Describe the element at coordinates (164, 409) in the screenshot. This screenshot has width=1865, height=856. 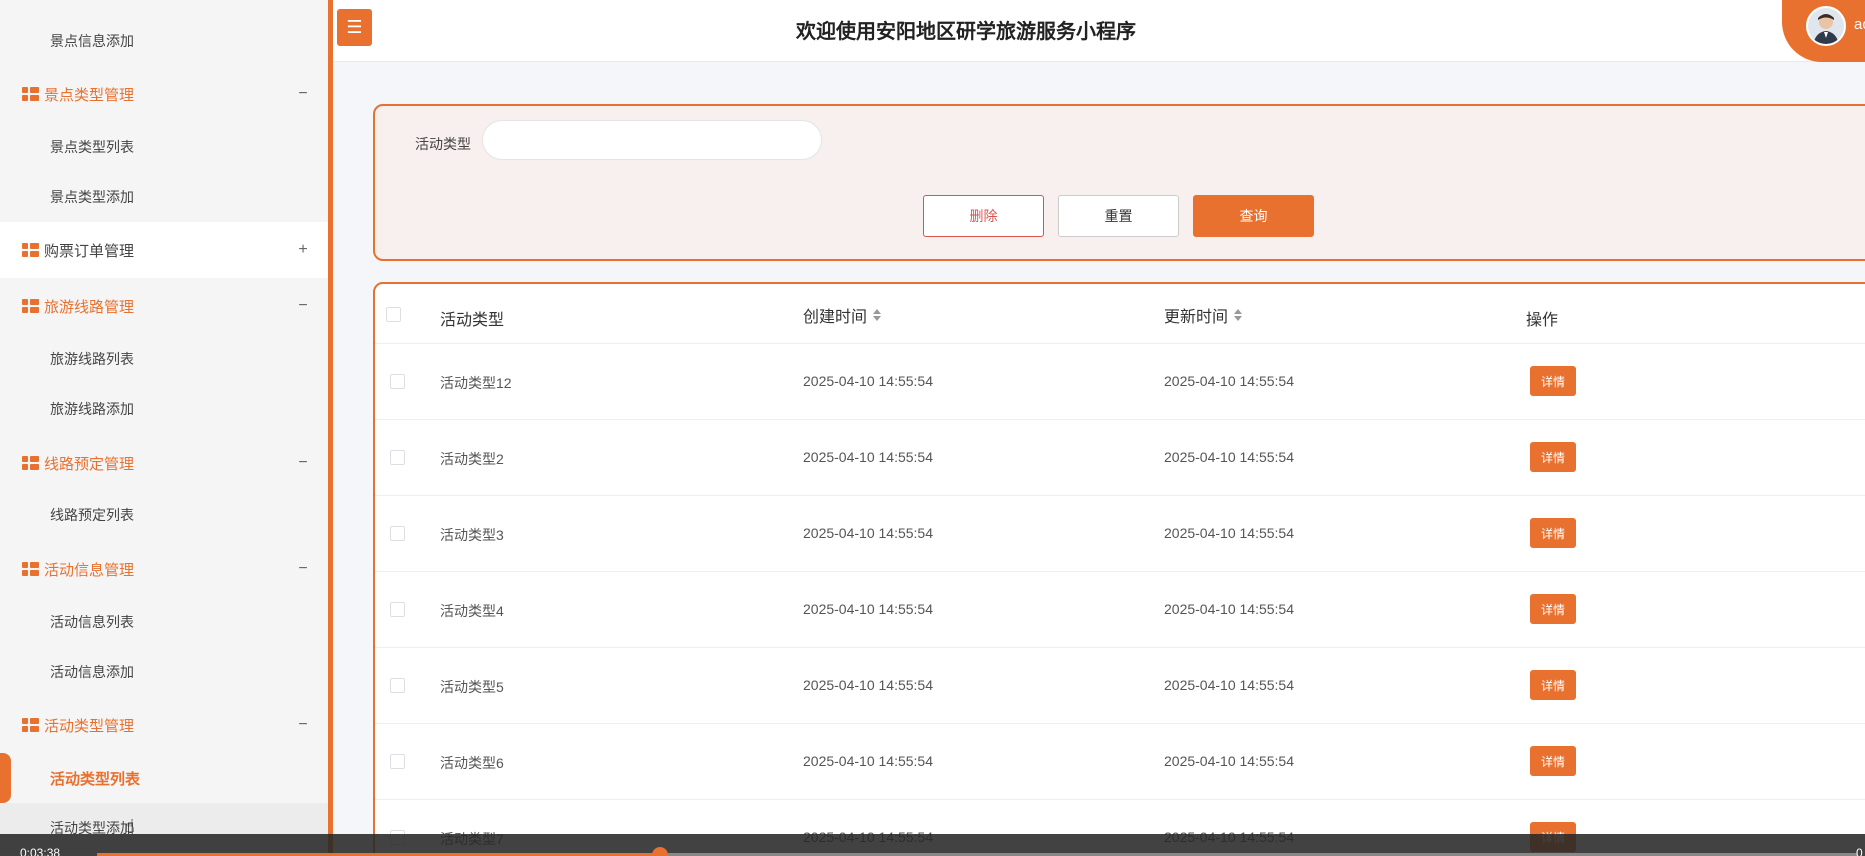
I see `sidebar-item-route-add: 旅游线路添加` at that location.